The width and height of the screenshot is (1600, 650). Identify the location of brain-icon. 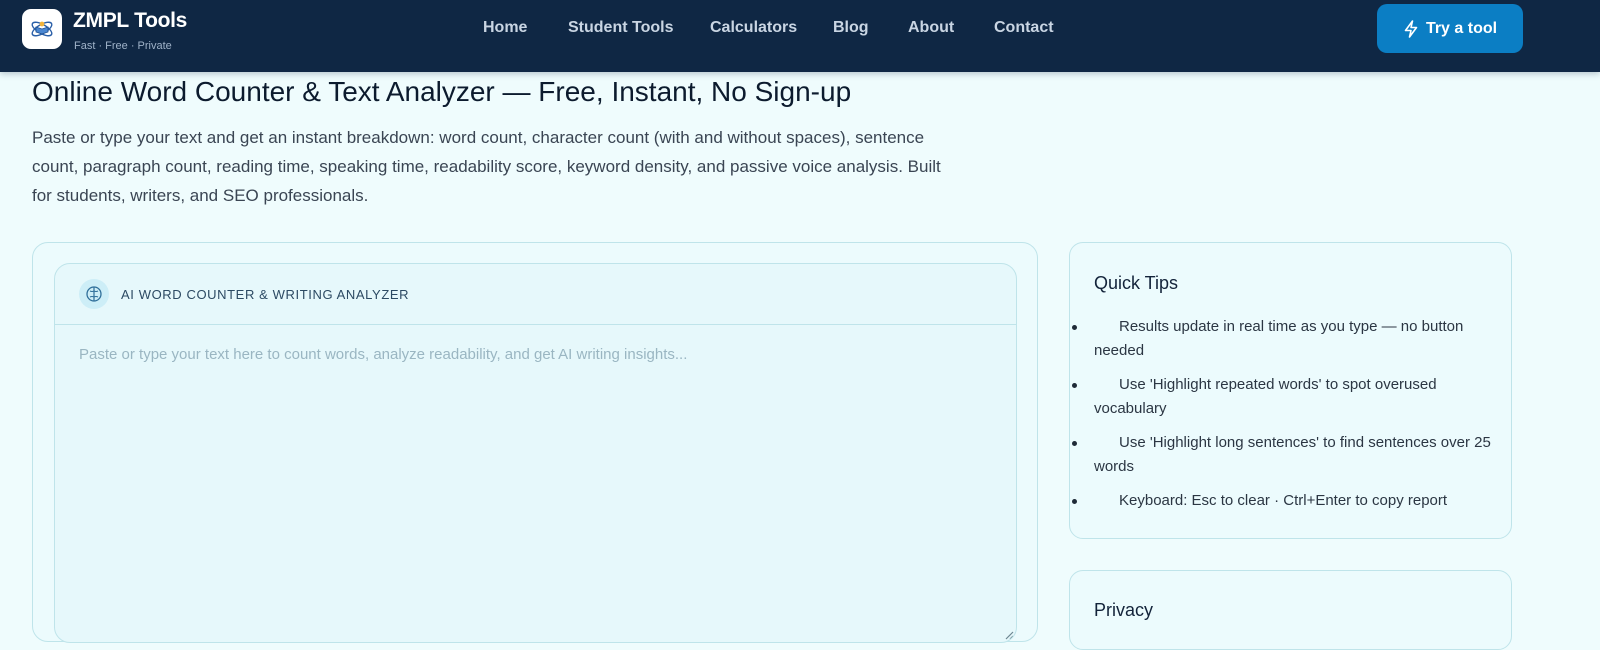
(94, 294).